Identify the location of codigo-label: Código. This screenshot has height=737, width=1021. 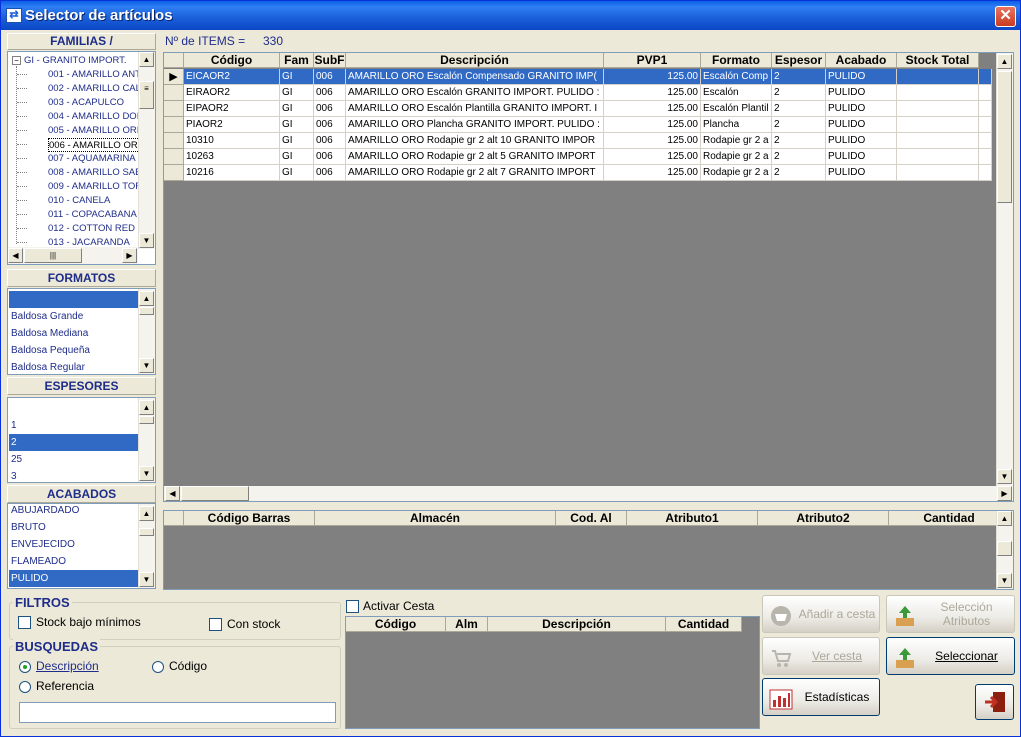
(188, 666).